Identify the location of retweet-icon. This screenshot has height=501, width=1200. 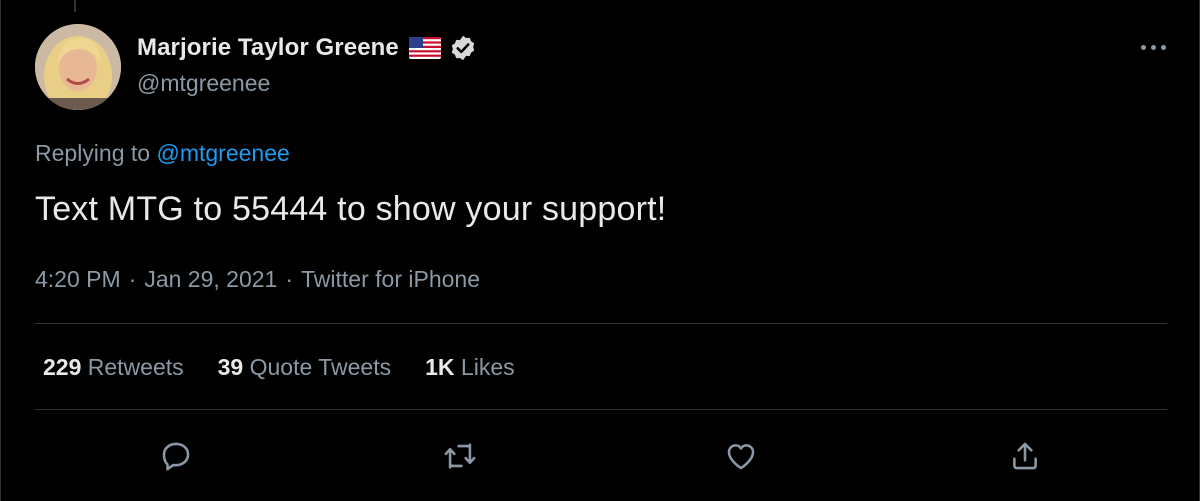
(460, 456).